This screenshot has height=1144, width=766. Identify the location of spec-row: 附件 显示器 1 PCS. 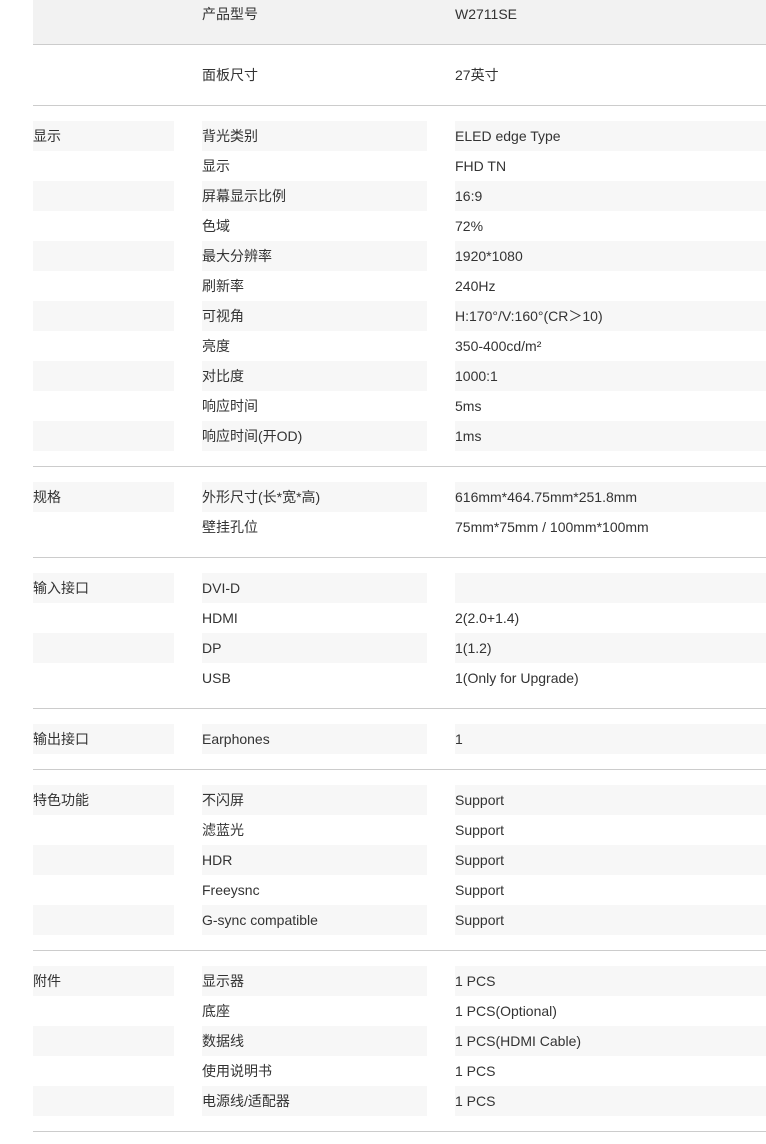
(399, 981).